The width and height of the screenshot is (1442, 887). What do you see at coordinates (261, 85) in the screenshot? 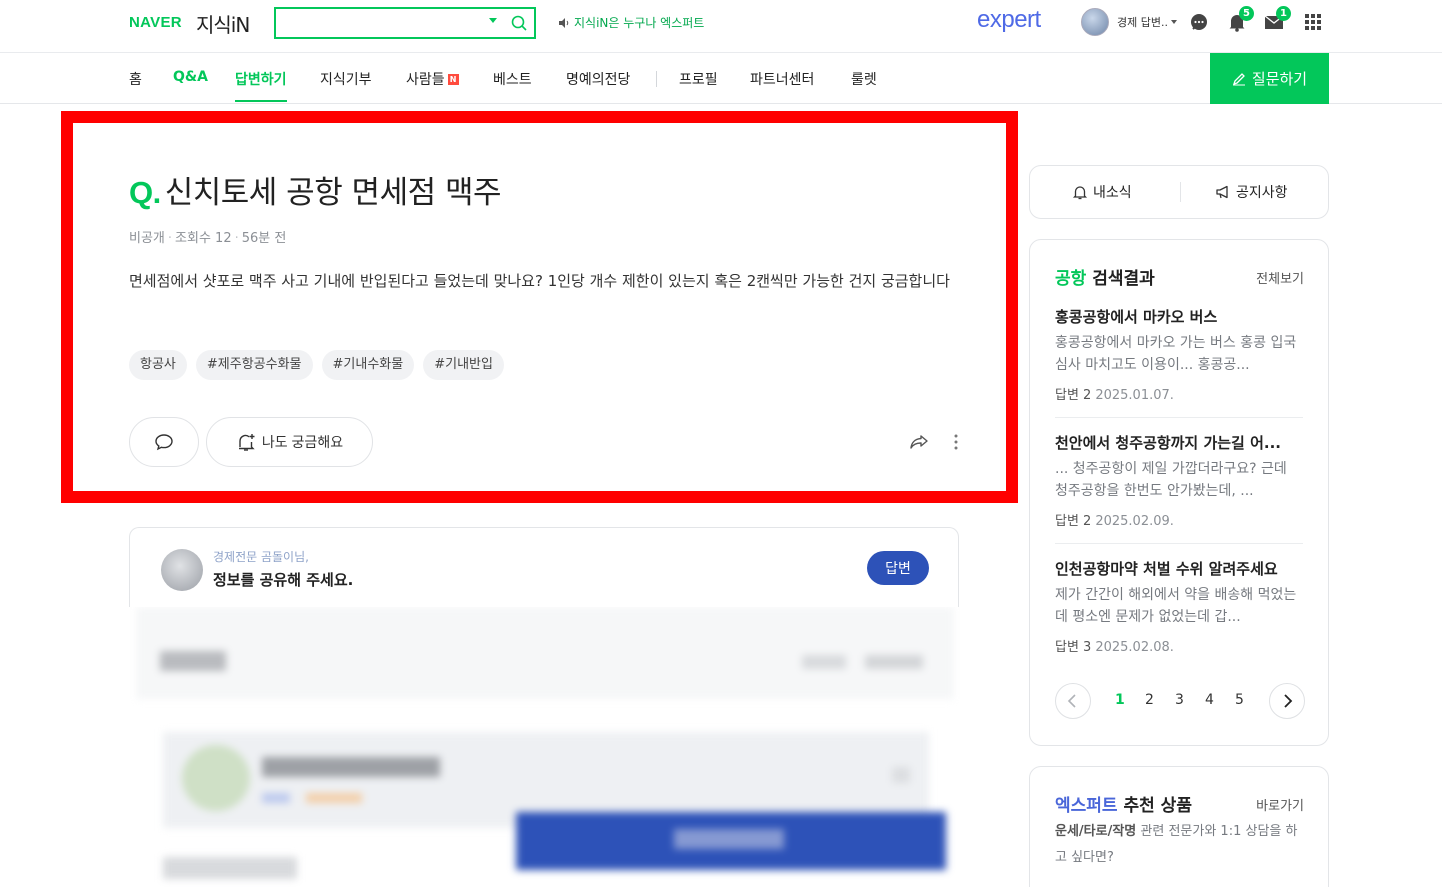
I see `nav-answer: 답변하기` at bounding box center [261, 85].